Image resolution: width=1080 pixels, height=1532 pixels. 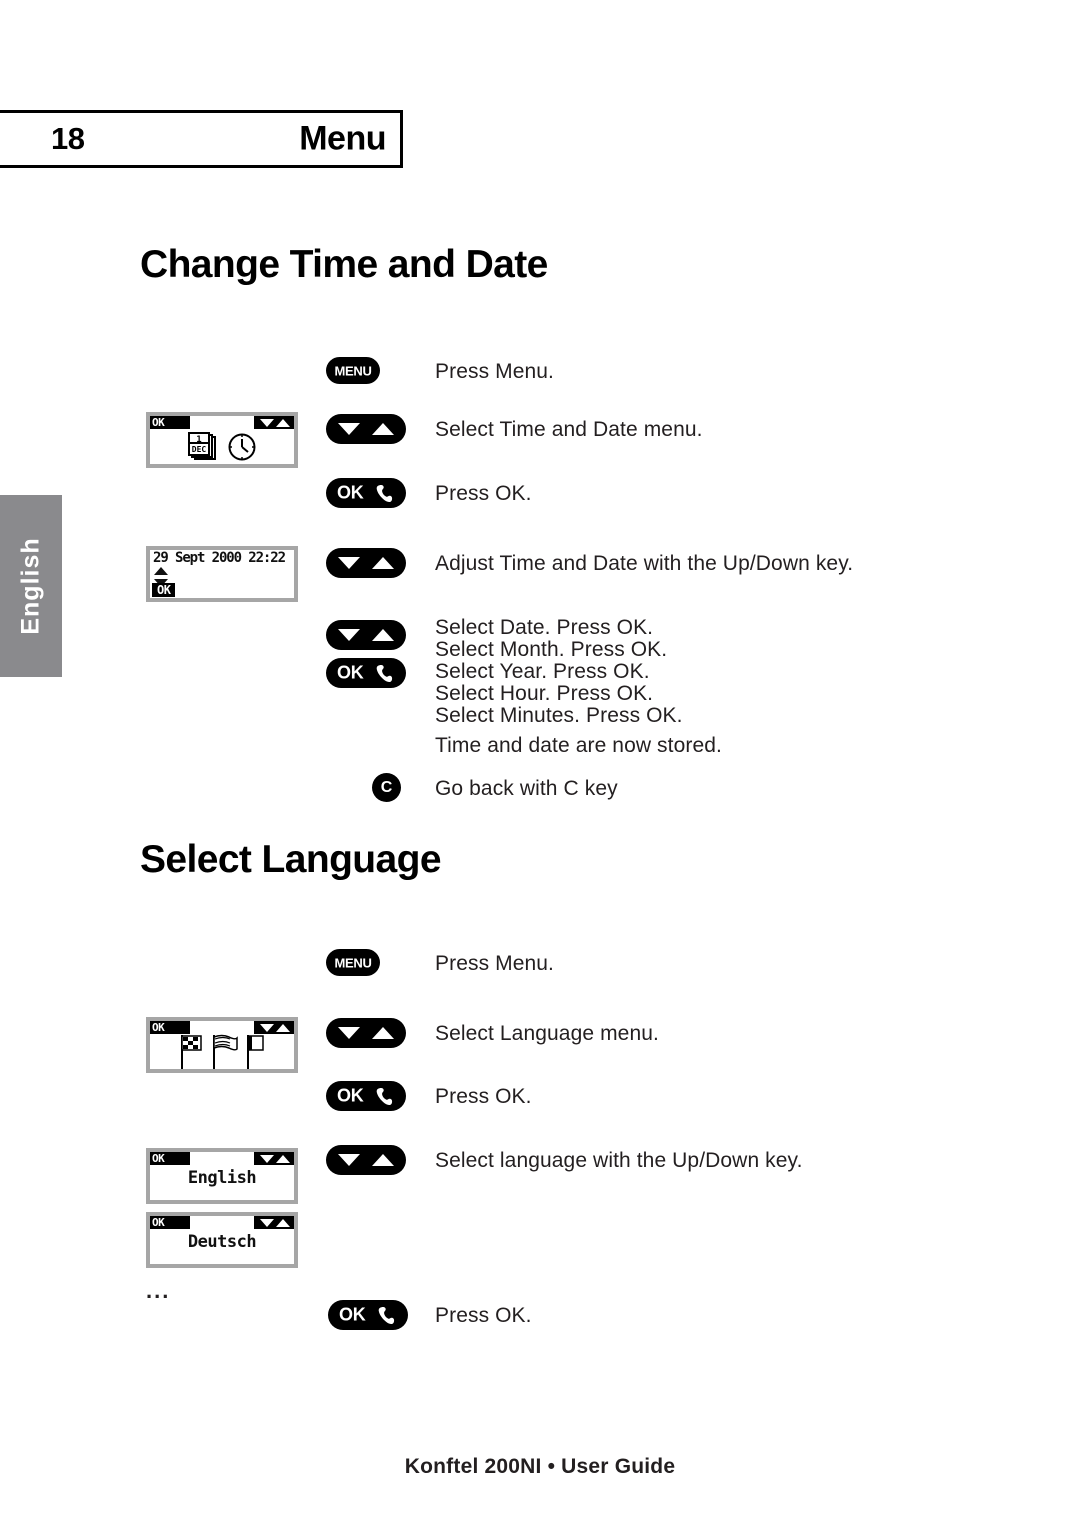 What do you see at coordinates (540, 1466) in the screenshot?
I see `page-footer: Konftel 200NI • User Guide` at bounding box center [540, 1466].